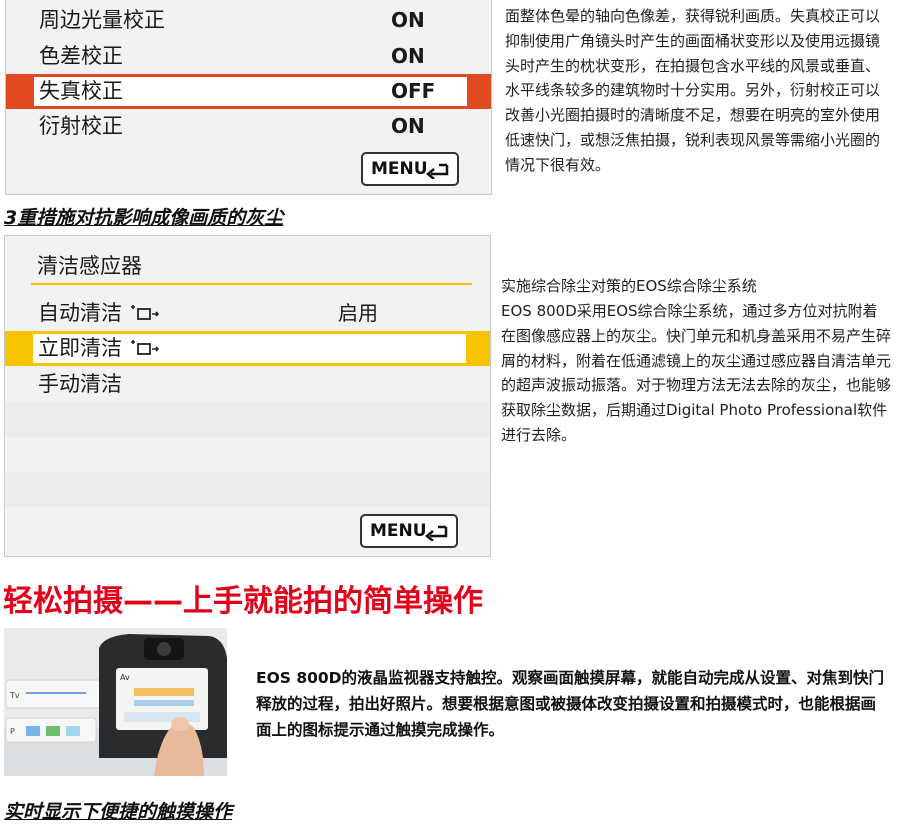 This screenshot has width=901, height=826. Describe the element at coordinates (243, 601) in the screenshot. I see `main-section-heading: 轻松拍摄——上手就能拍的简单操作` at that location.